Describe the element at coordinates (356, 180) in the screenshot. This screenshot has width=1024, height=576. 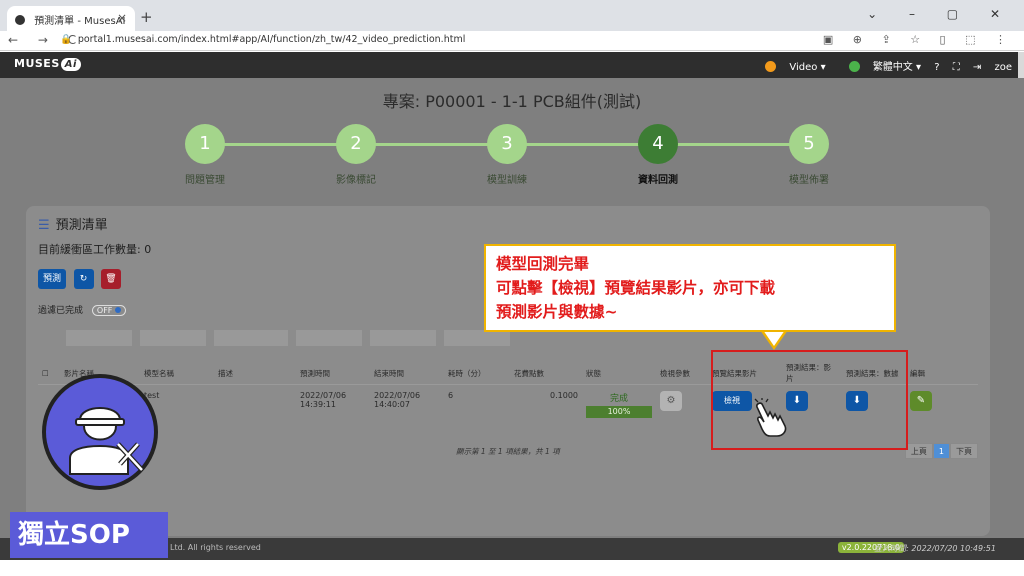
I see `step-label: 影像標記` at that location.